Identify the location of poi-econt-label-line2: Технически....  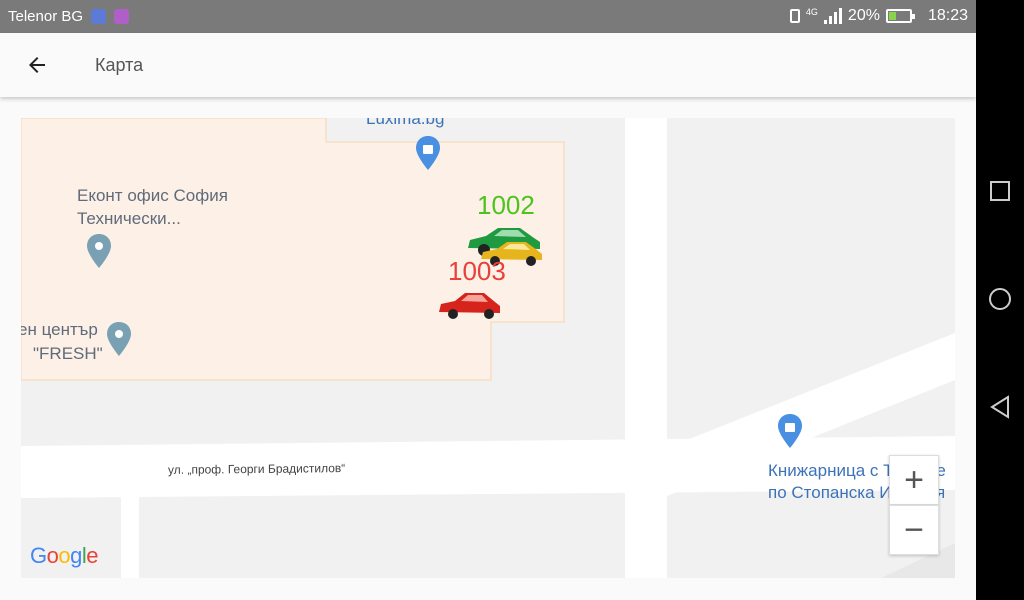
(129, 219).